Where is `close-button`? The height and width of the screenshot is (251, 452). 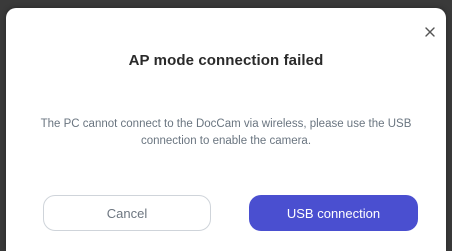 close-button is located at coordinates (430, 32).